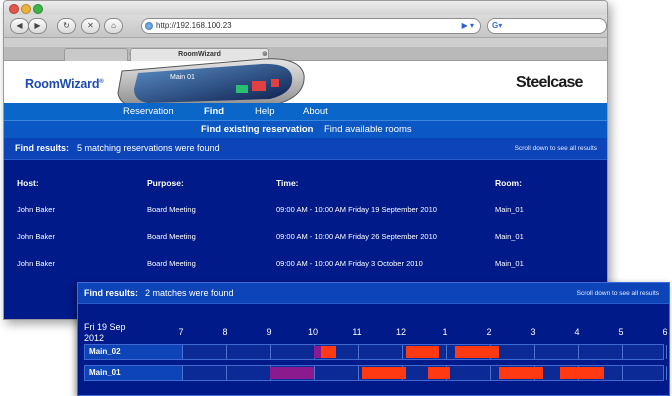  What do you see at coordinates (148, 148) in the screenshot?
I see `results-message: 5 matching reservations were found` at bounding box center [148, 148].